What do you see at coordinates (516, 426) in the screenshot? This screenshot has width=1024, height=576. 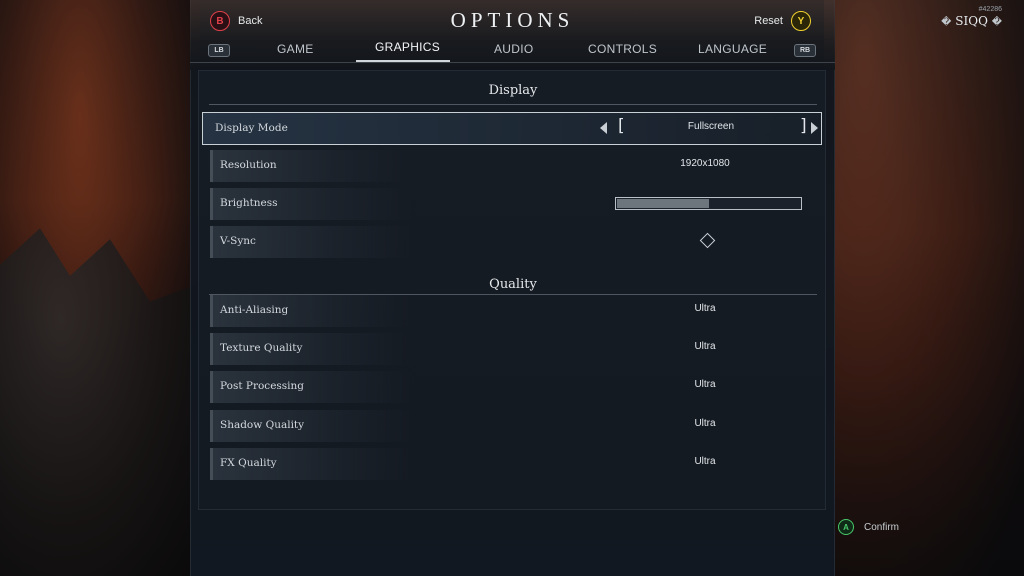 I see `setting-row-shadow-quality: Shadow Quality Ultra` at bounding box center [516, 426].